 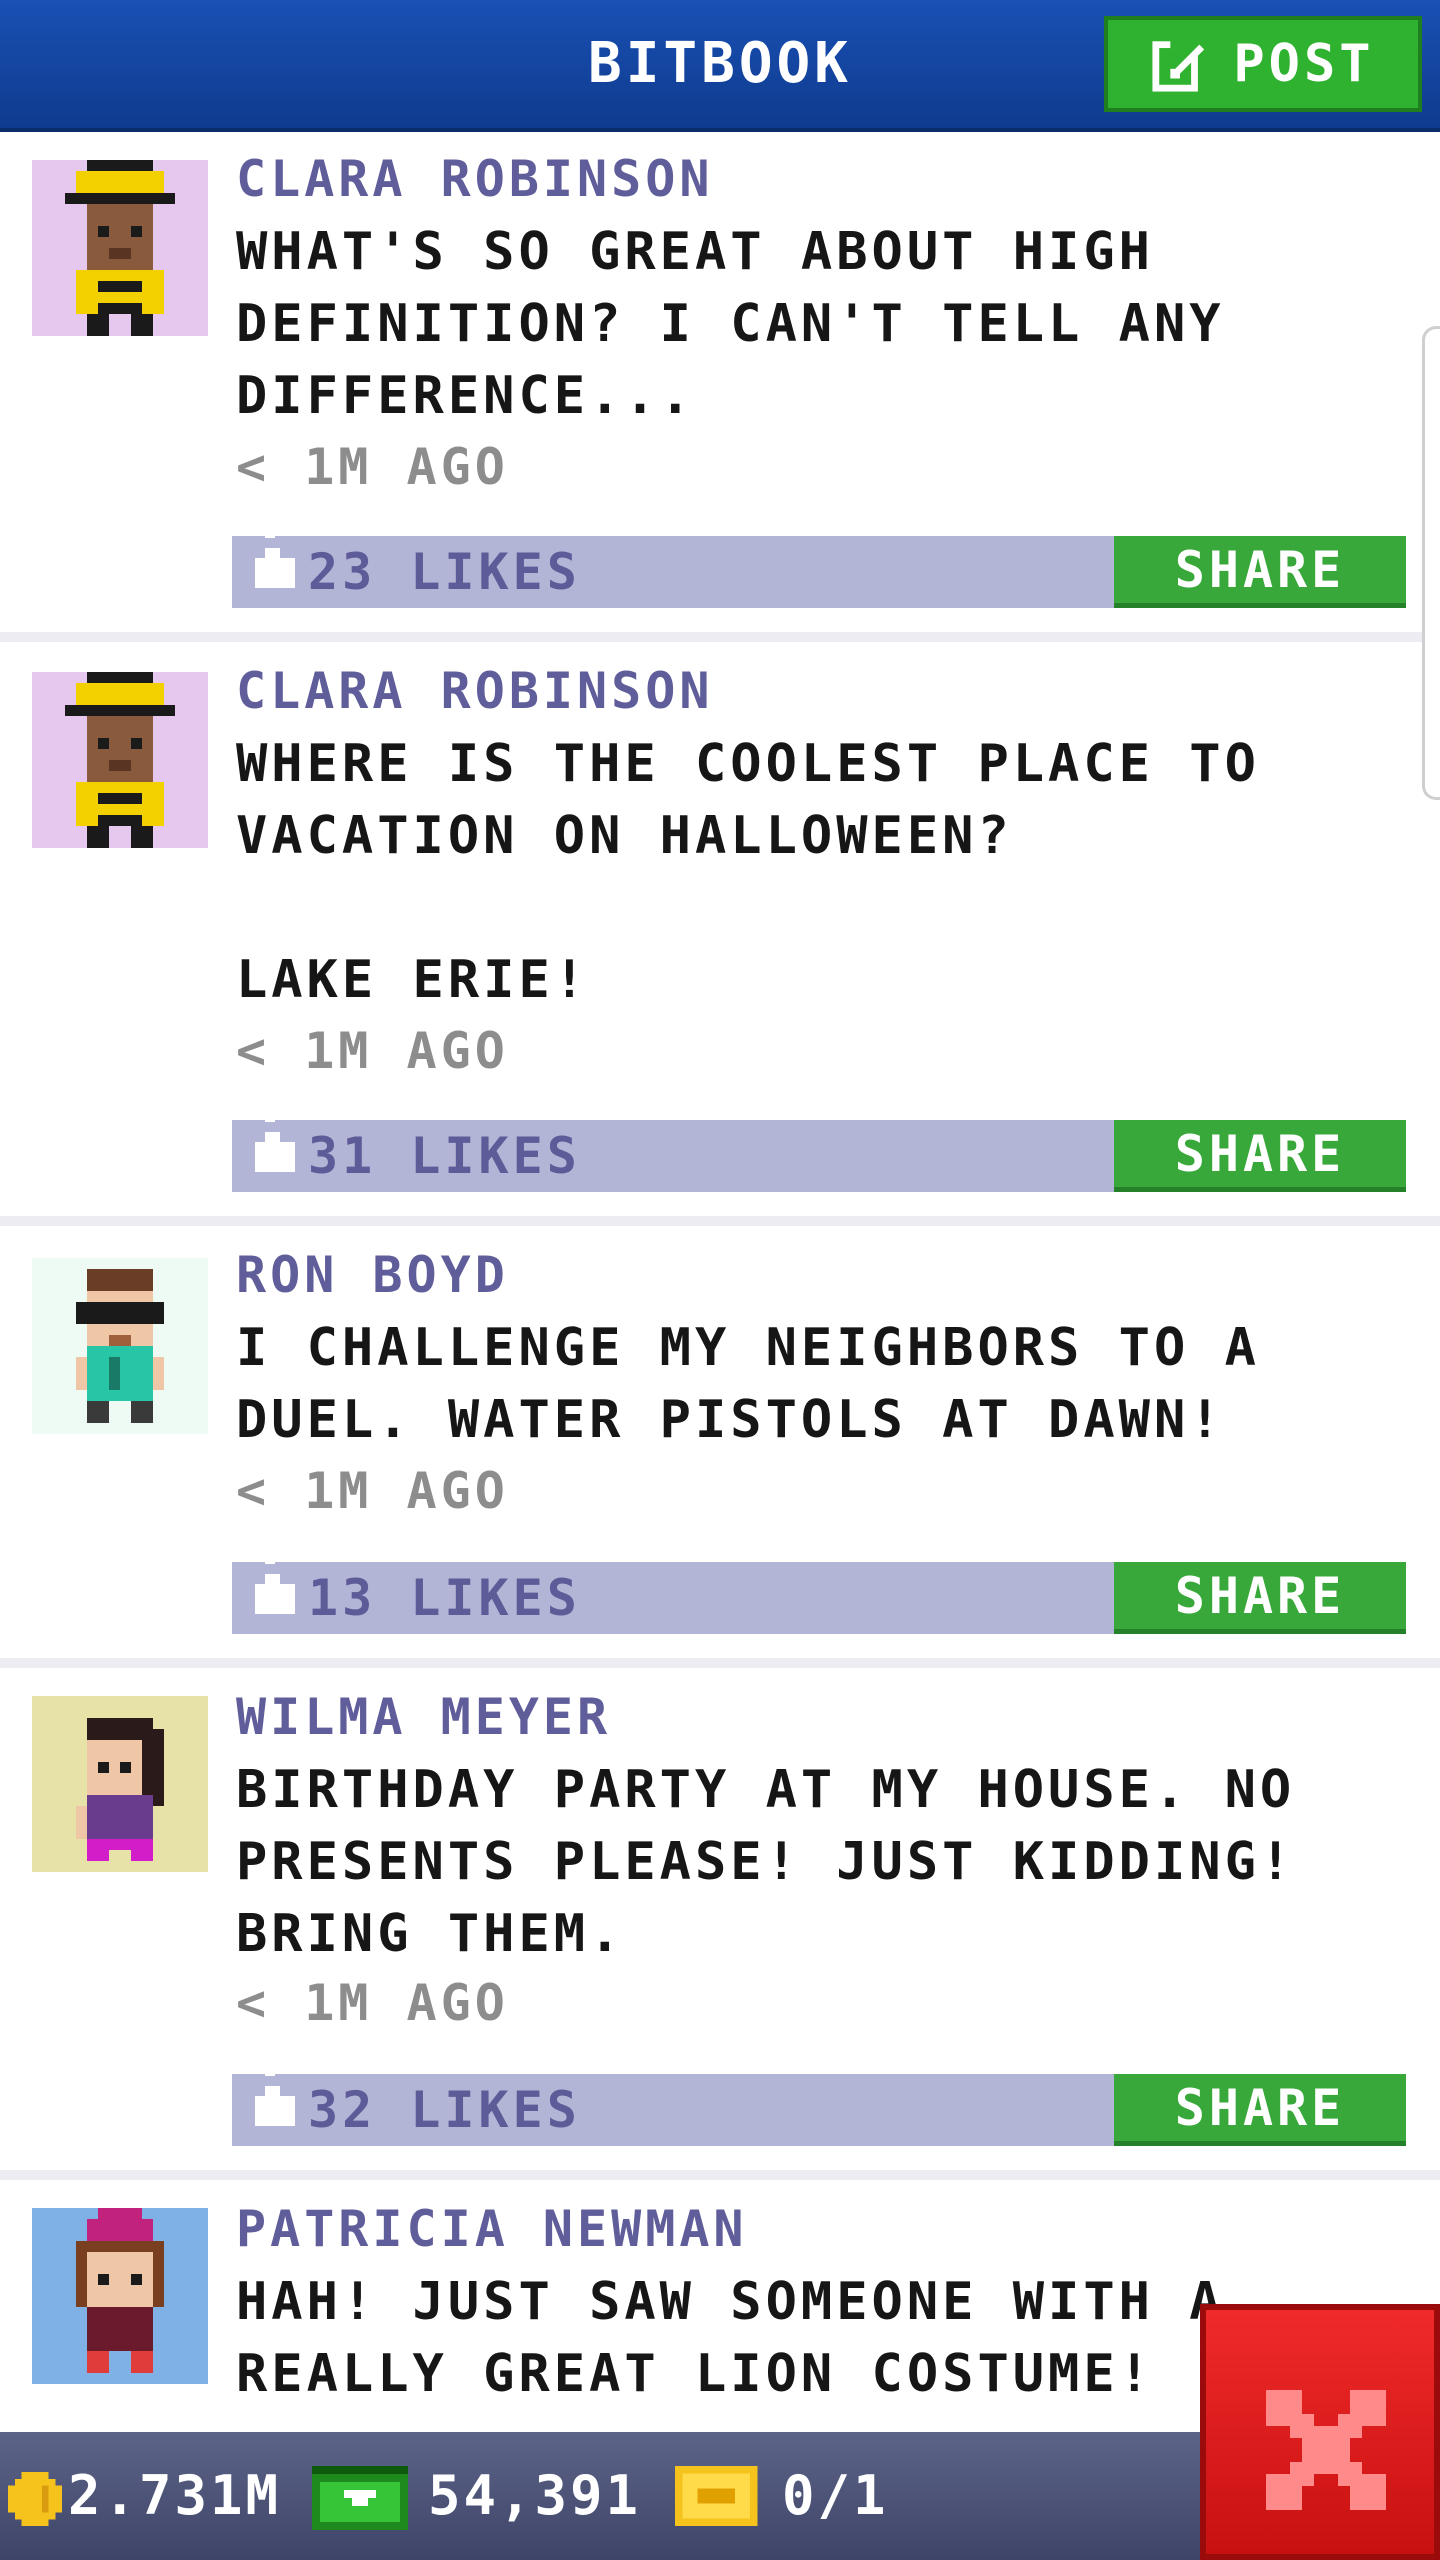 What do you see at coordinates (716, 2496) in the screenshot?
I see `ticket-icon` at bounding box center [716, 2496].